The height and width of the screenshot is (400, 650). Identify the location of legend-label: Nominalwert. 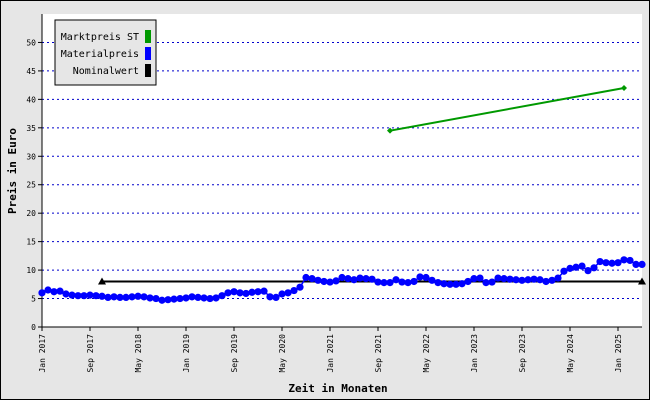
(106, 71).